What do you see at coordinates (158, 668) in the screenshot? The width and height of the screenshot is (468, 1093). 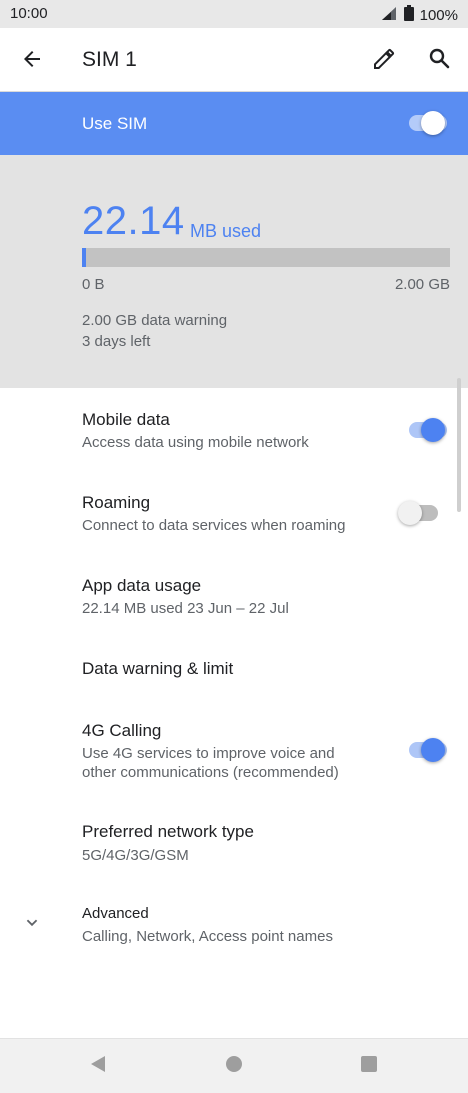 I see `data-warning-limit-title: Data warning & limit` at bounding box center [158, 668].